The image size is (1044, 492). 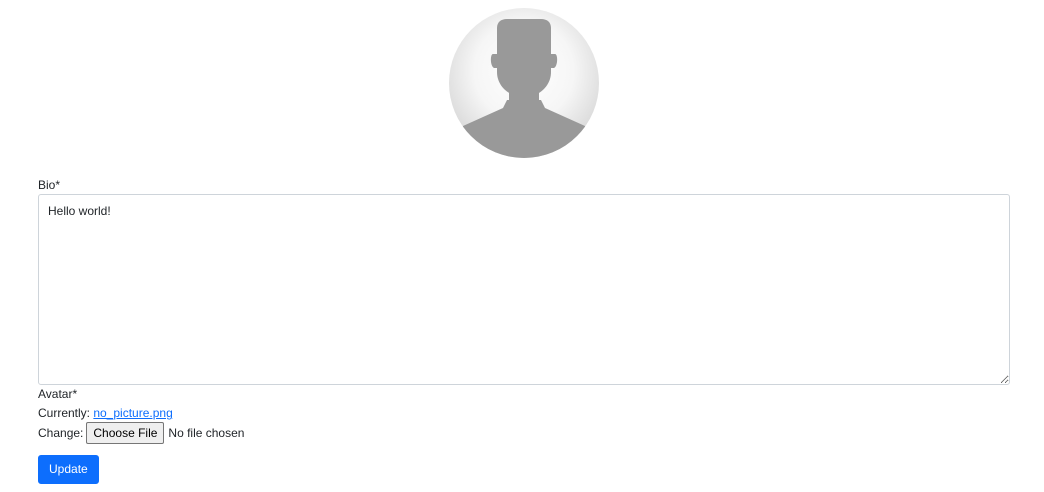 What do you see at coordinates (524, 433) in the screenshot?
I see `change-avatar-row: Change: Choose File No file chosen` at bounding box center [524, 433].